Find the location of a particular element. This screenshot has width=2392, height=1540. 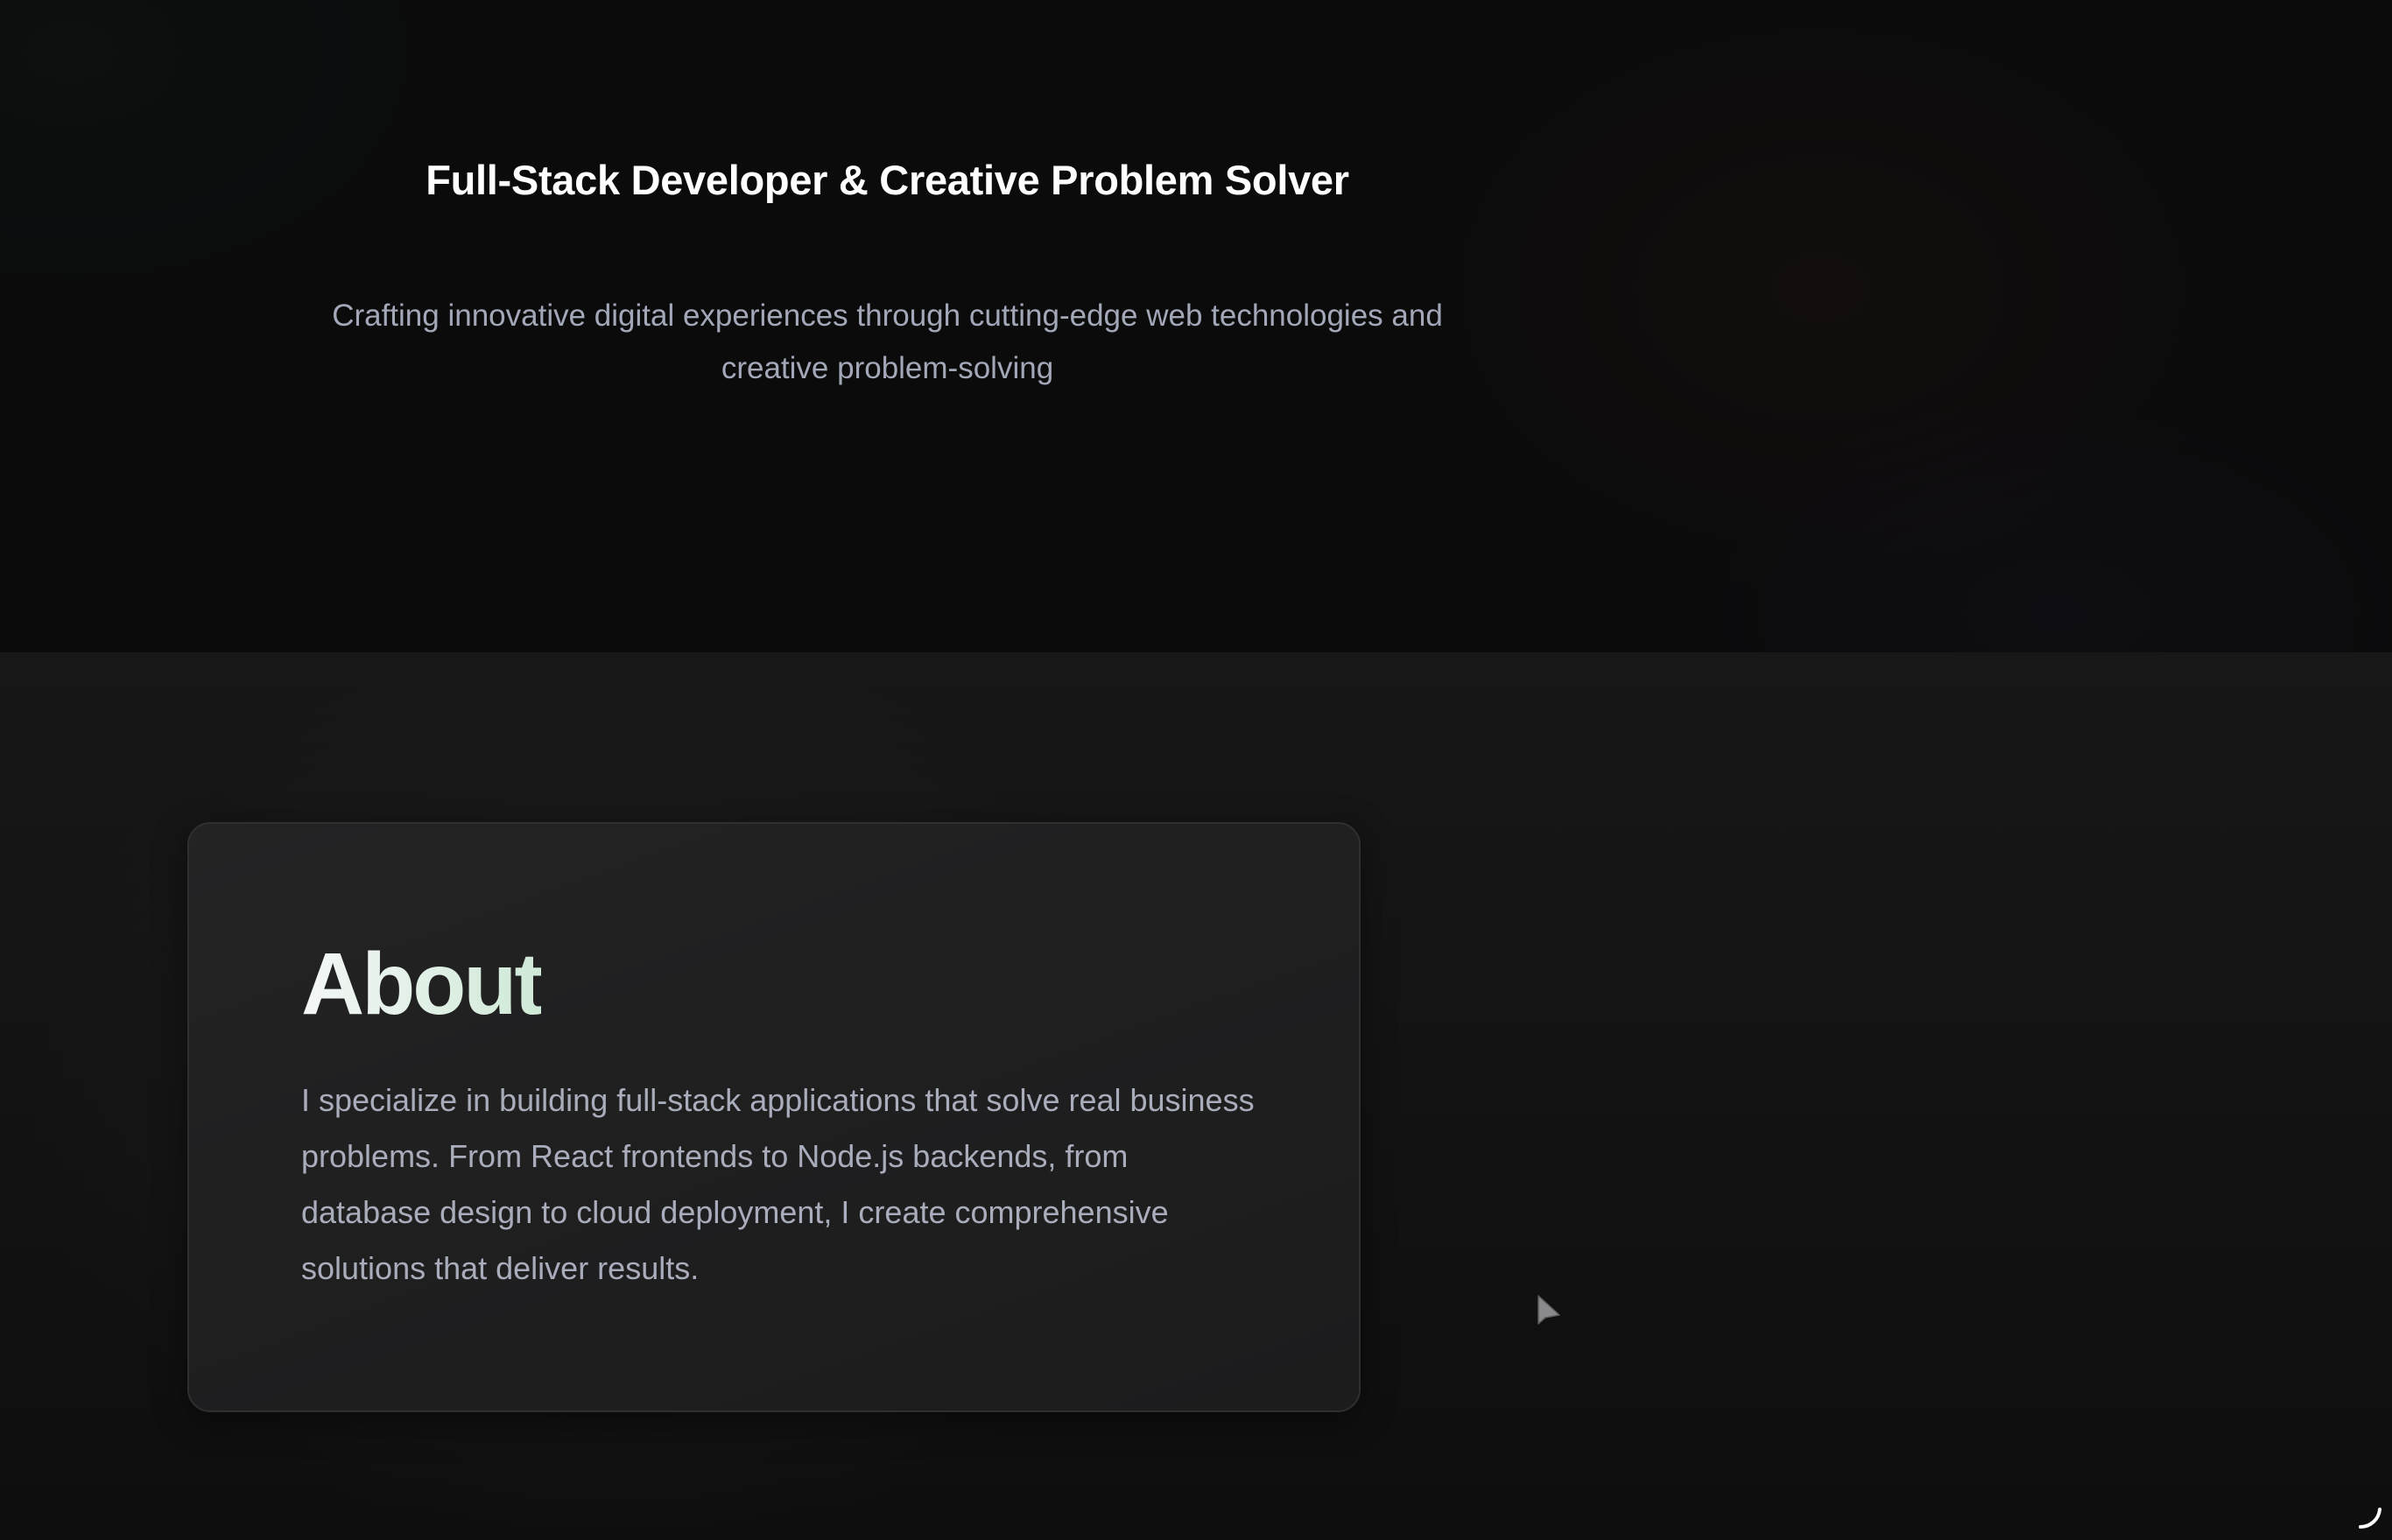

loading-spinner-icon is located at coordinates (2370, 1519).